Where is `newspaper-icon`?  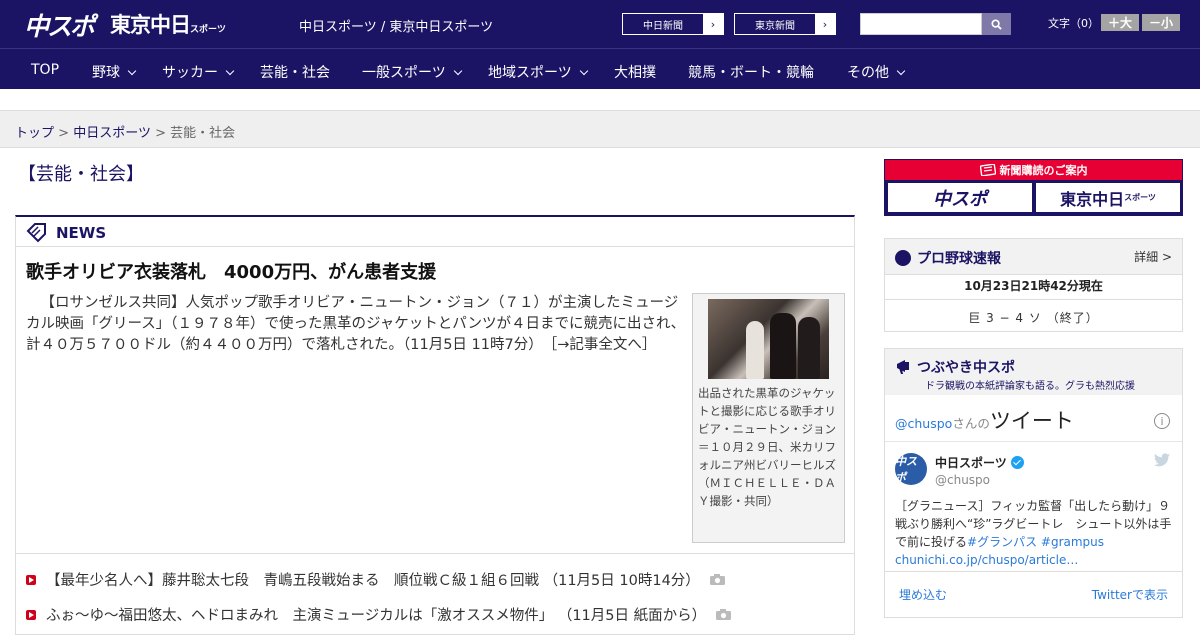
newspaper-icon is located at coordinates (987, 170).